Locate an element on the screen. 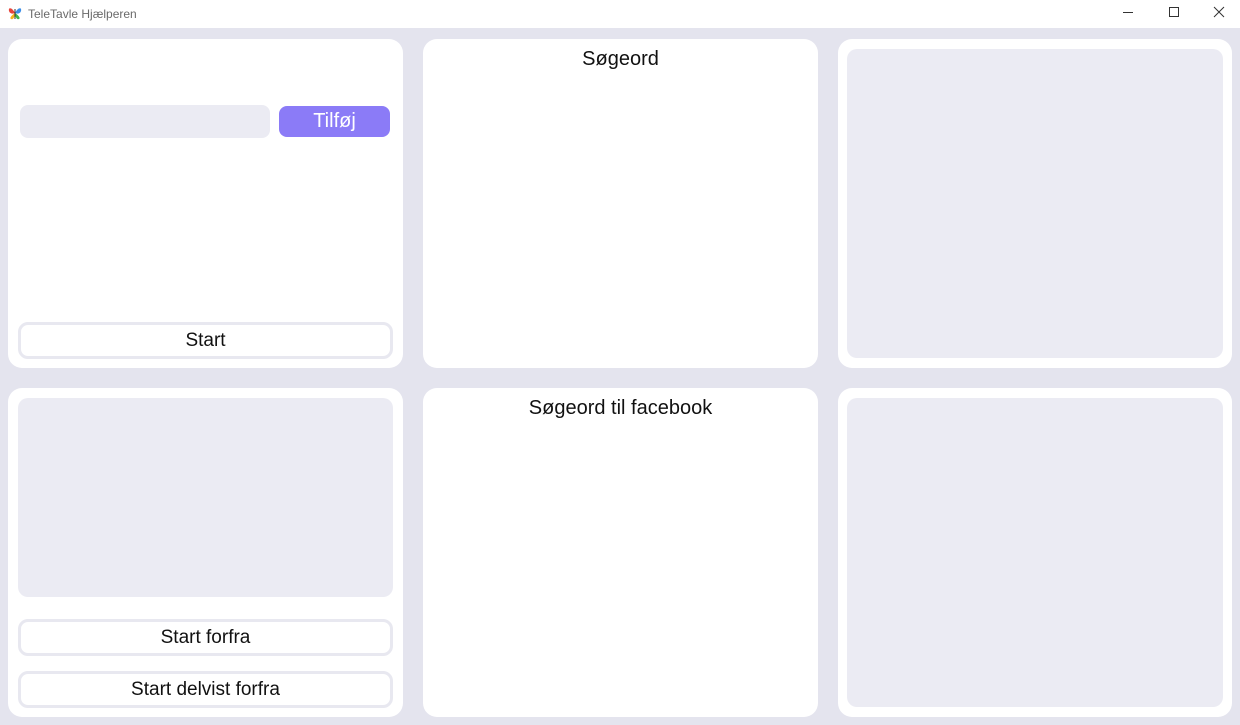 Image resolution: width=1240 pixels, height=725 pixels. title-bar: TeleTavle Hjælperen is located at coordinates (620, 14).